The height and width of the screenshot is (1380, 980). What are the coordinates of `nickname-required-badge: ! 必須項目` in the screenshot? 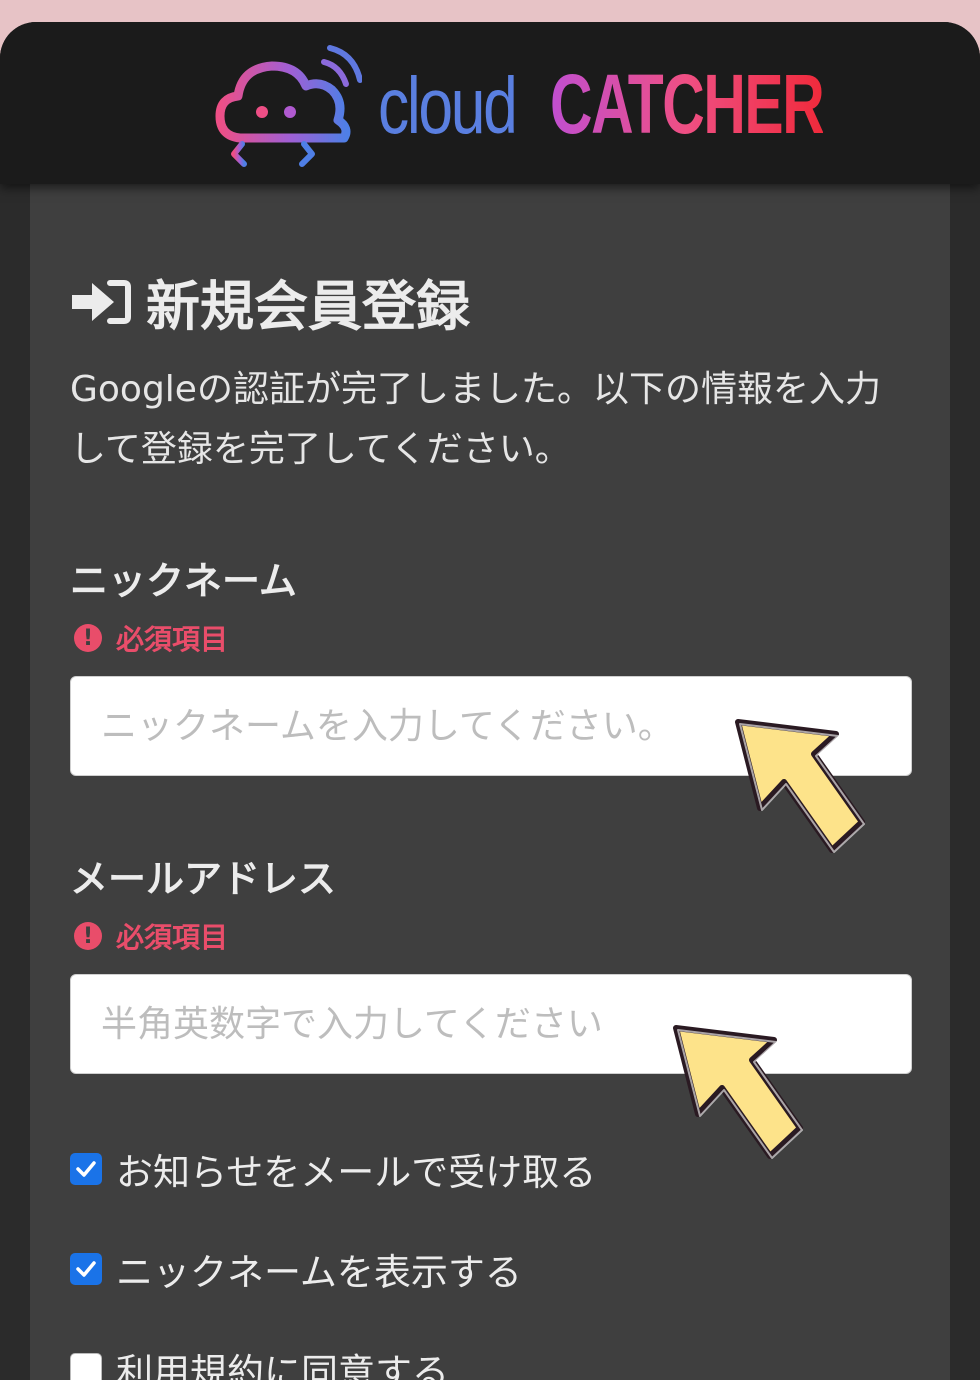 It's located at (151, 638).